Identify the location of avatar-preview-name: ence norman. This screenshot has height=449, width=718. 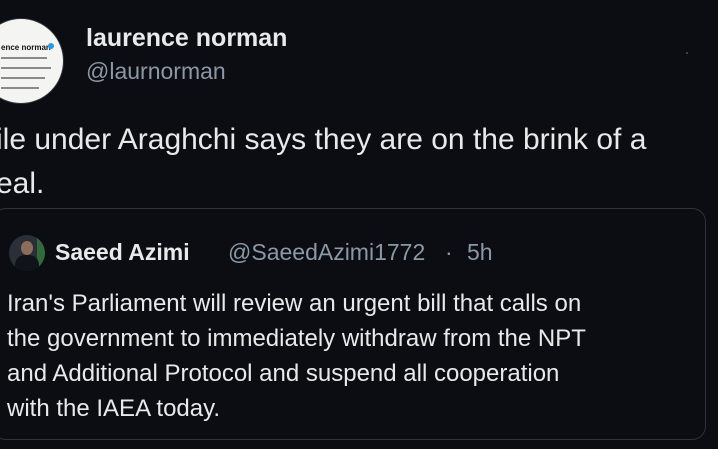
(26, 47).